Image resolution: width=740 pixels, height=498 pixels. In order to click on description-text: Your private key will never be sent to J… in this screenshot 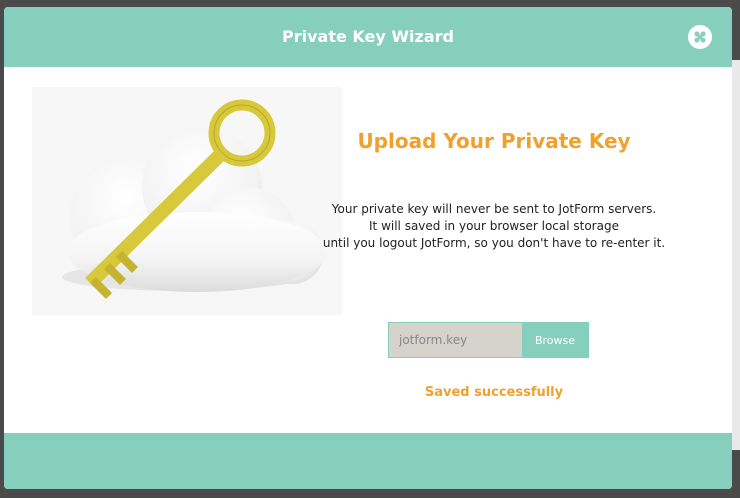, I will do `click(494, 226)`.